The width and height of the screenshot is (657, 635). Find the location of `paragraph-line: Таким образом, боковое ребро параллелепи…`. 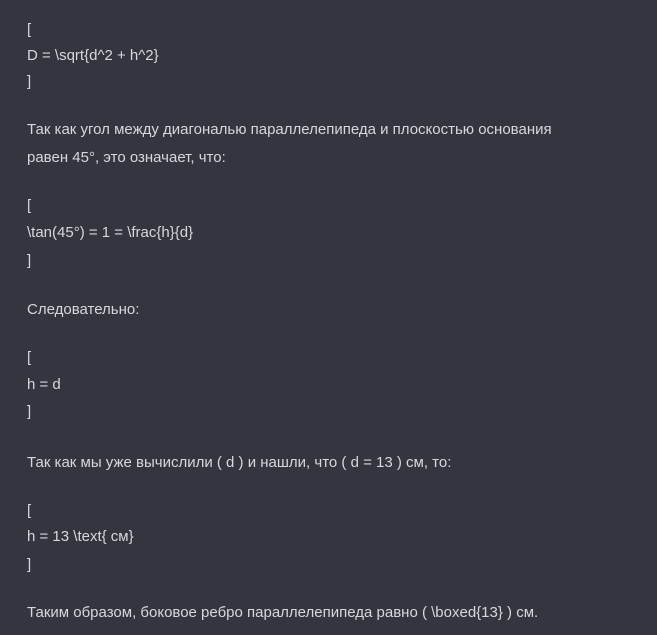

paragraph-line: Таким образом, боковое ребро параллелепи… is located at coordinates (283, 612).